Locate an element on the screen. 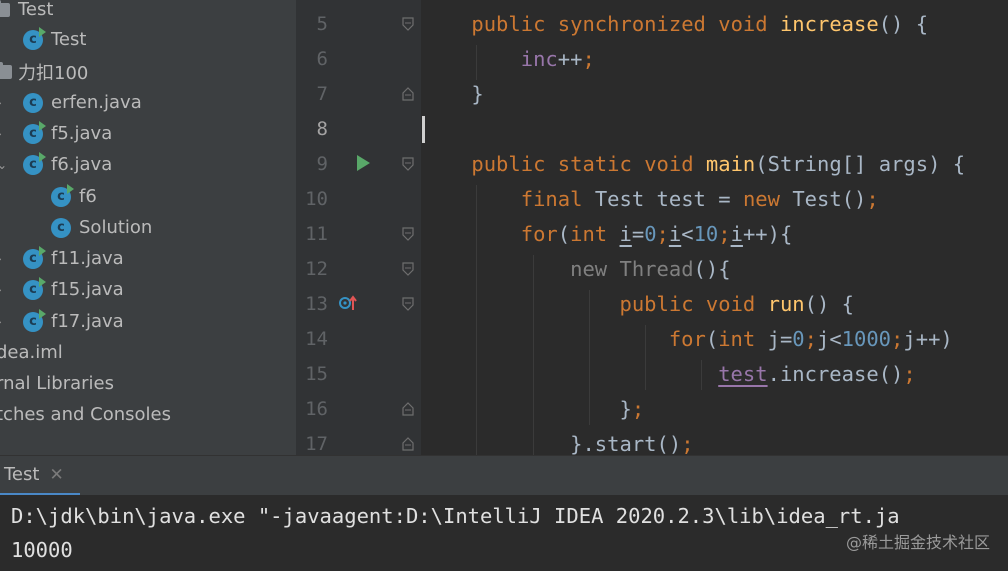 The width and height of the screenshot is (1008, 571). tree-item-scratches-consoles: tches and Consoles is located at coordinates (85, 414).